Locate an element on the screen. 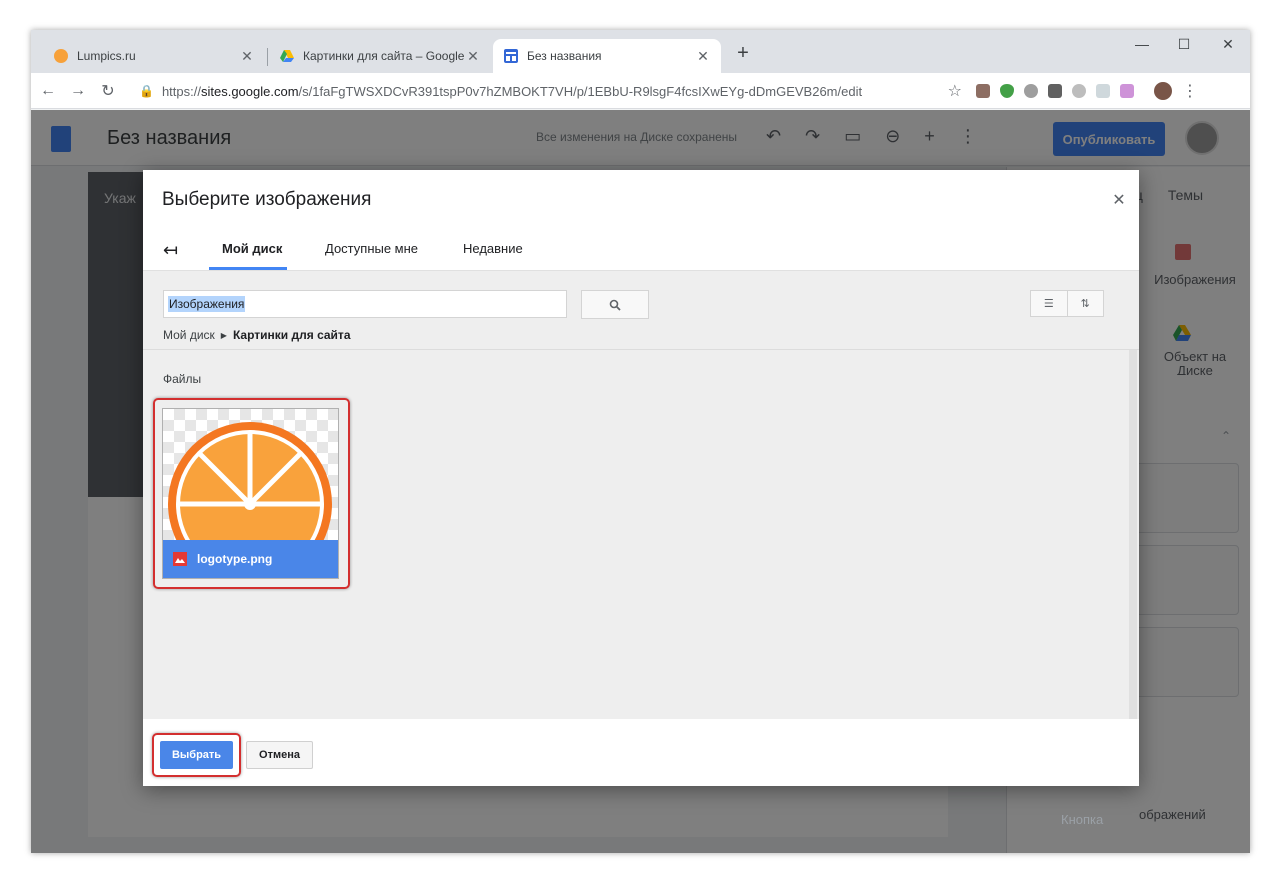  google-sites-icon is located at coordinates (511, 56).